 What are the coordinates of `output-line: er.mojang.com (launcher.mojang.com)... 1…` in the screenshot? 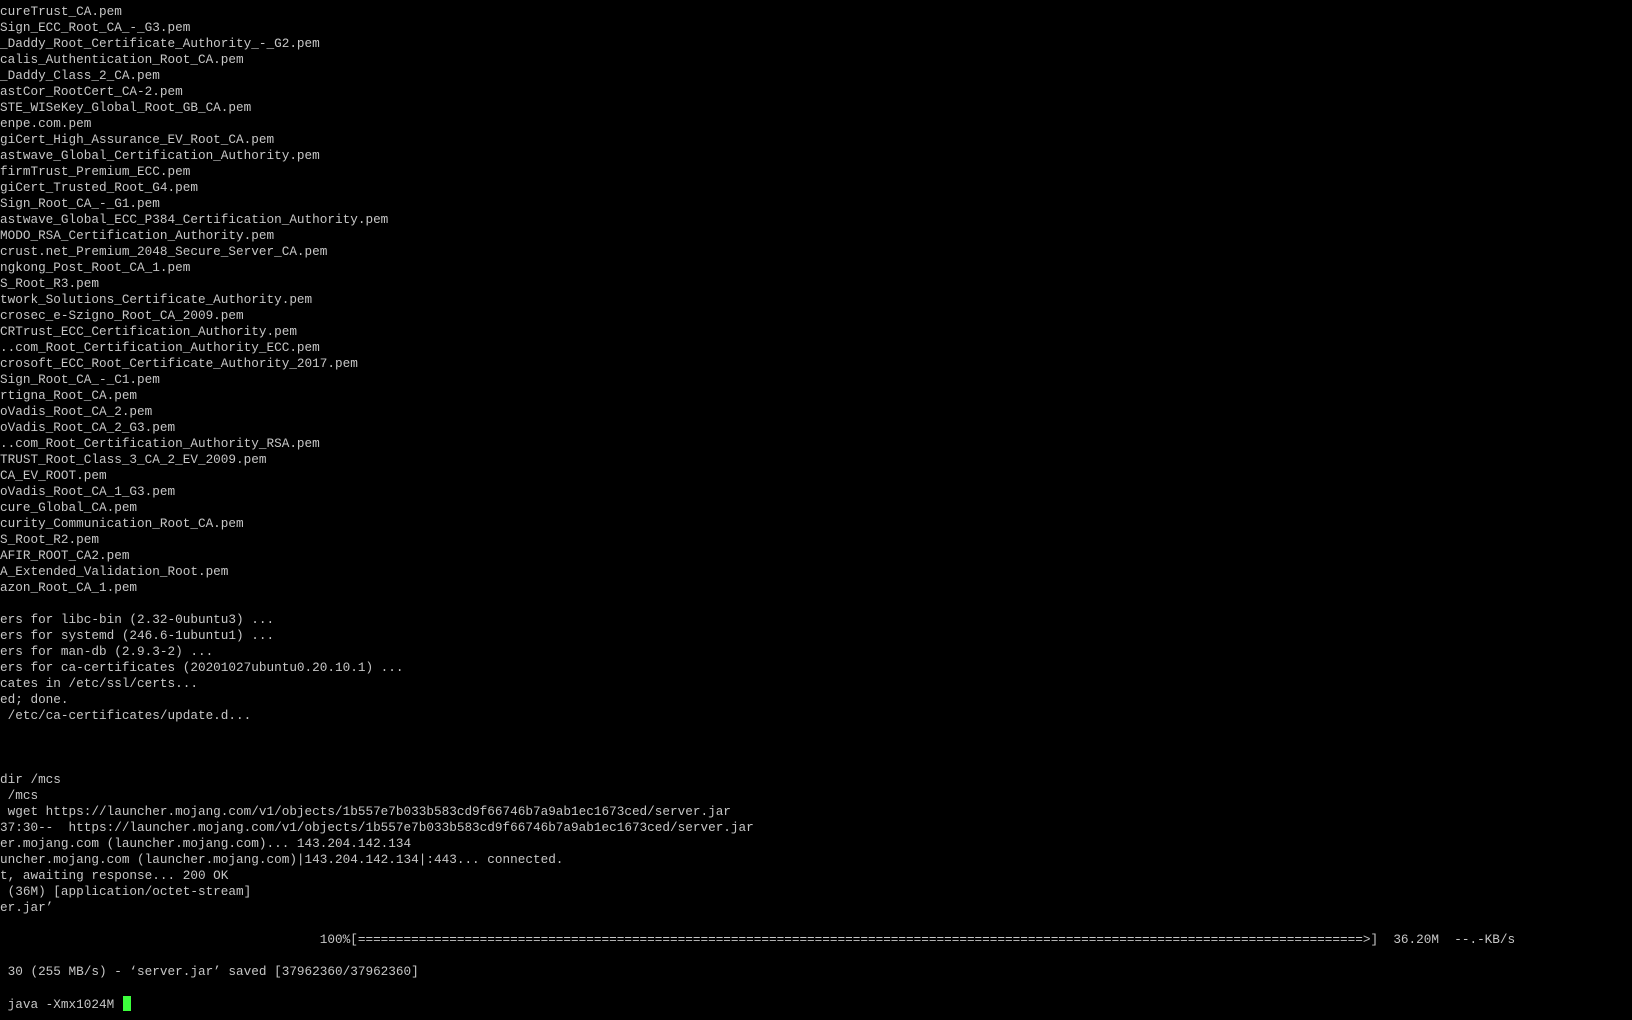 It's located at (206, 843).